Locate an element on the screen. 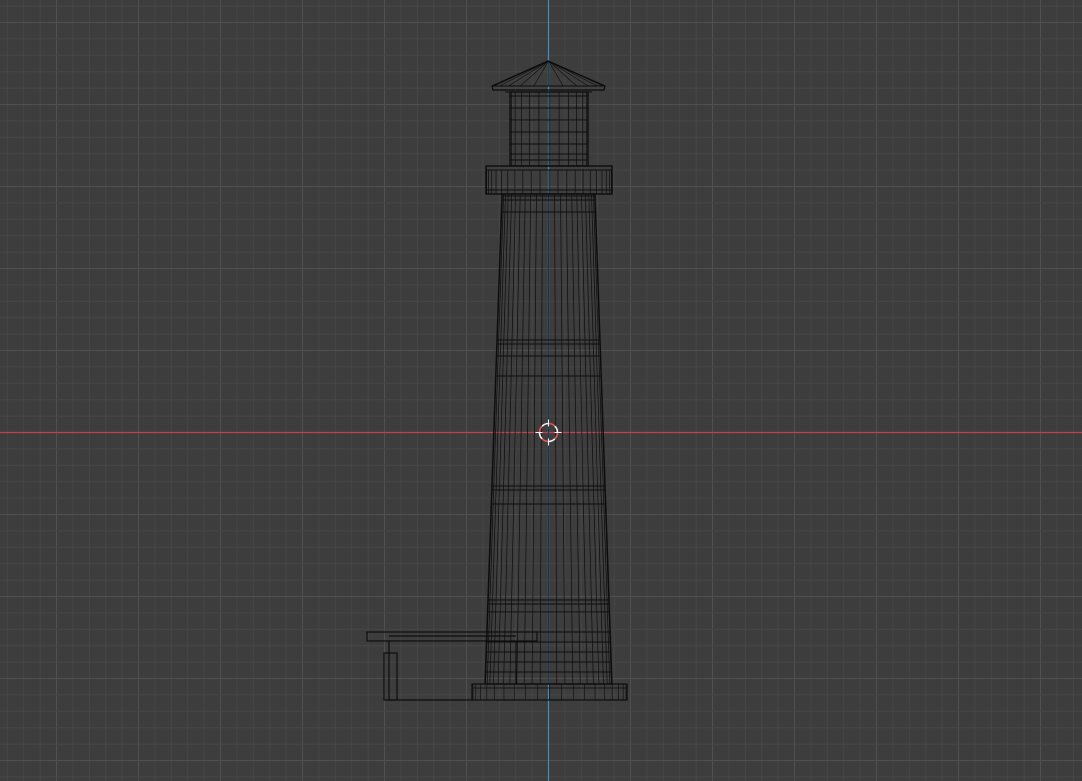 The image size is (1082, 781). lantern-room is located at coordinates (549, 129).